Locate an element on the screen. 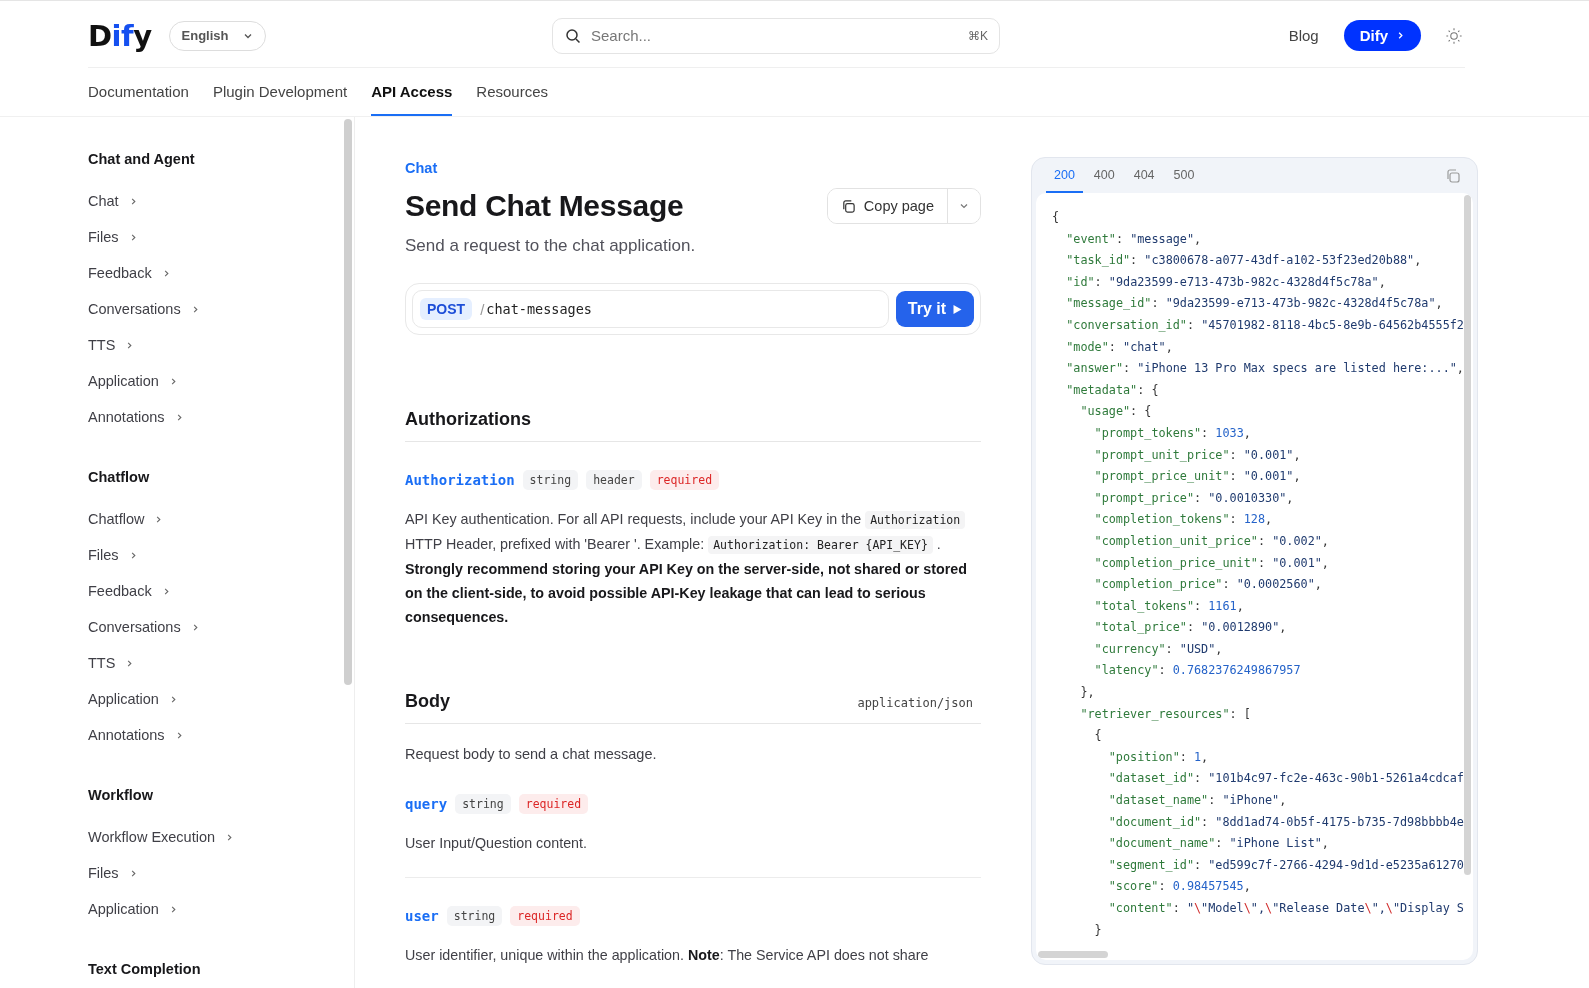  code-line: "latency": 0.7682376249867957 is located at coordinates (1197, 671).